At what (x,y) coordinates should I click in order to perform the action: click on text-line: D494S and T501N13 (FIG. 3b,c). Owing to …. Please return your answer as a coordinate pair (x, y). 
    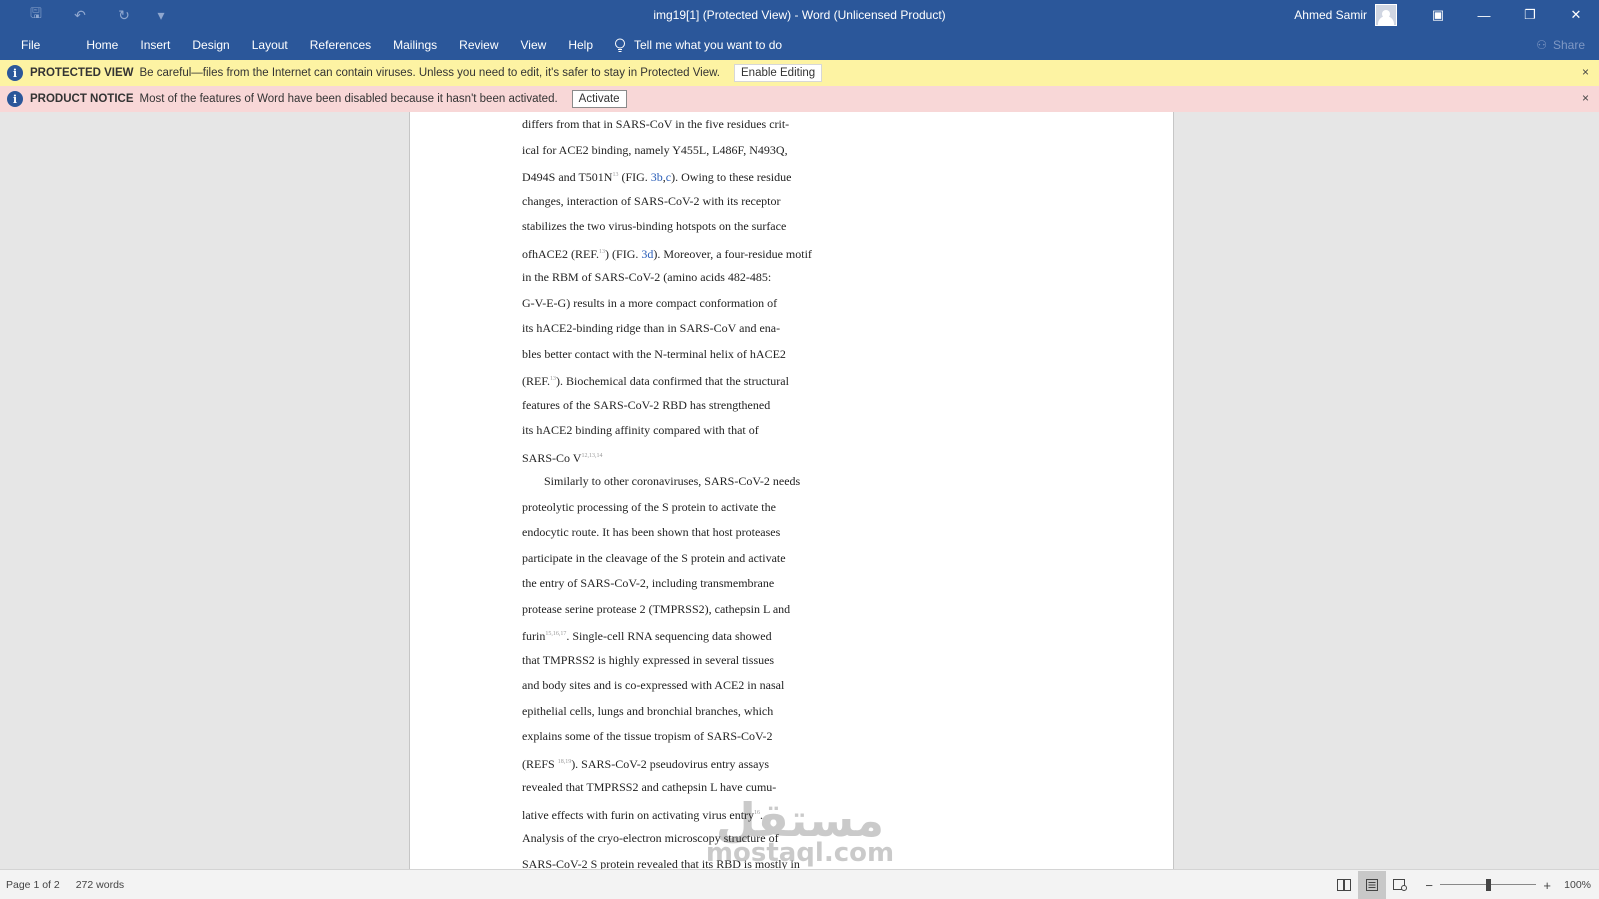
    Looking at the image, I should click on (692, 176).